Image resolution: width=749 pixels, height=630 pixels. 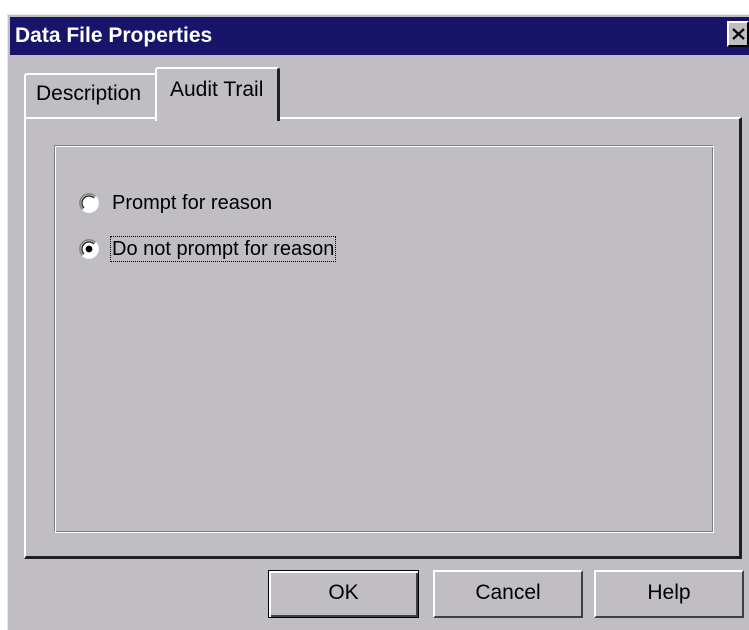 What do you see at coordinates (89, 203) in the screenshot?
I see `radio-unchecked-icon` at bounding box center [89, 203].